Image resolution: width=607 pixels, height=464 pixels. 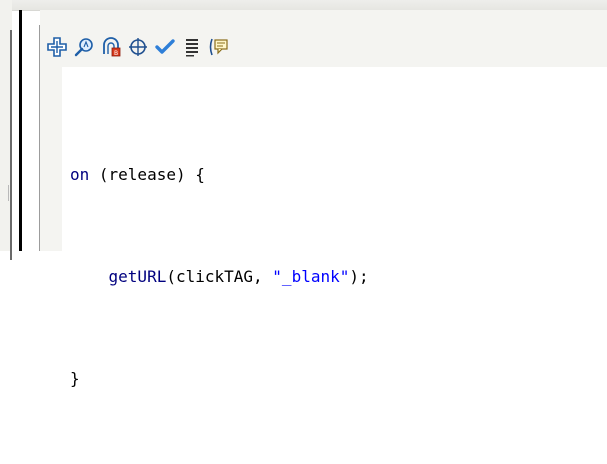 What do you see at coordinates (20, 130) in the screenshot?
I see `panel-divider` at bounding box center [20, 130].